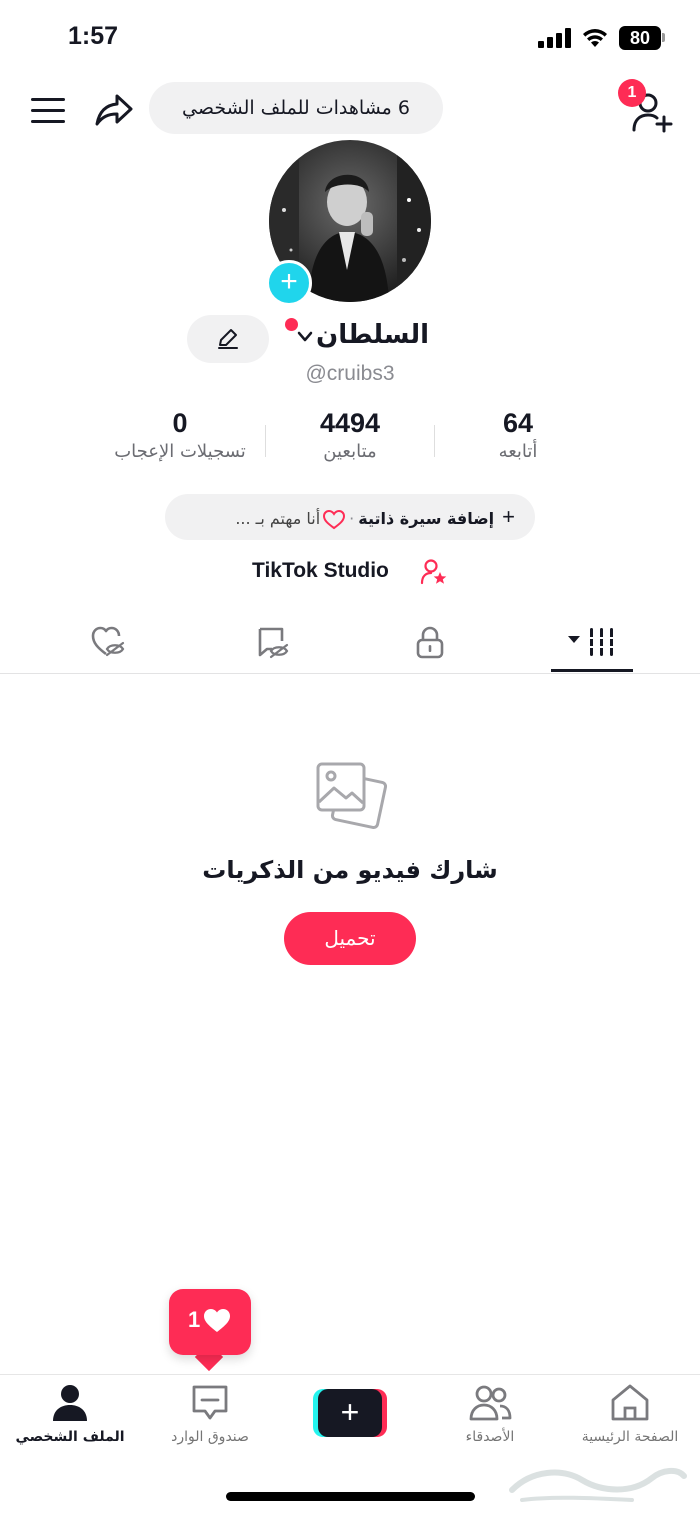  I want to click on create-plus-icon: +, so click(350, 1413).